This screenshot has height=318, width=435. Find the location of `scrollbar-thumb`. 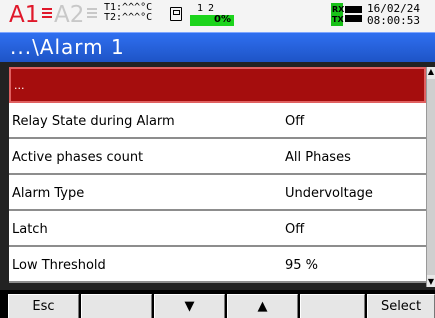

scrollbar-thumb is located at coordinates (431, 177).